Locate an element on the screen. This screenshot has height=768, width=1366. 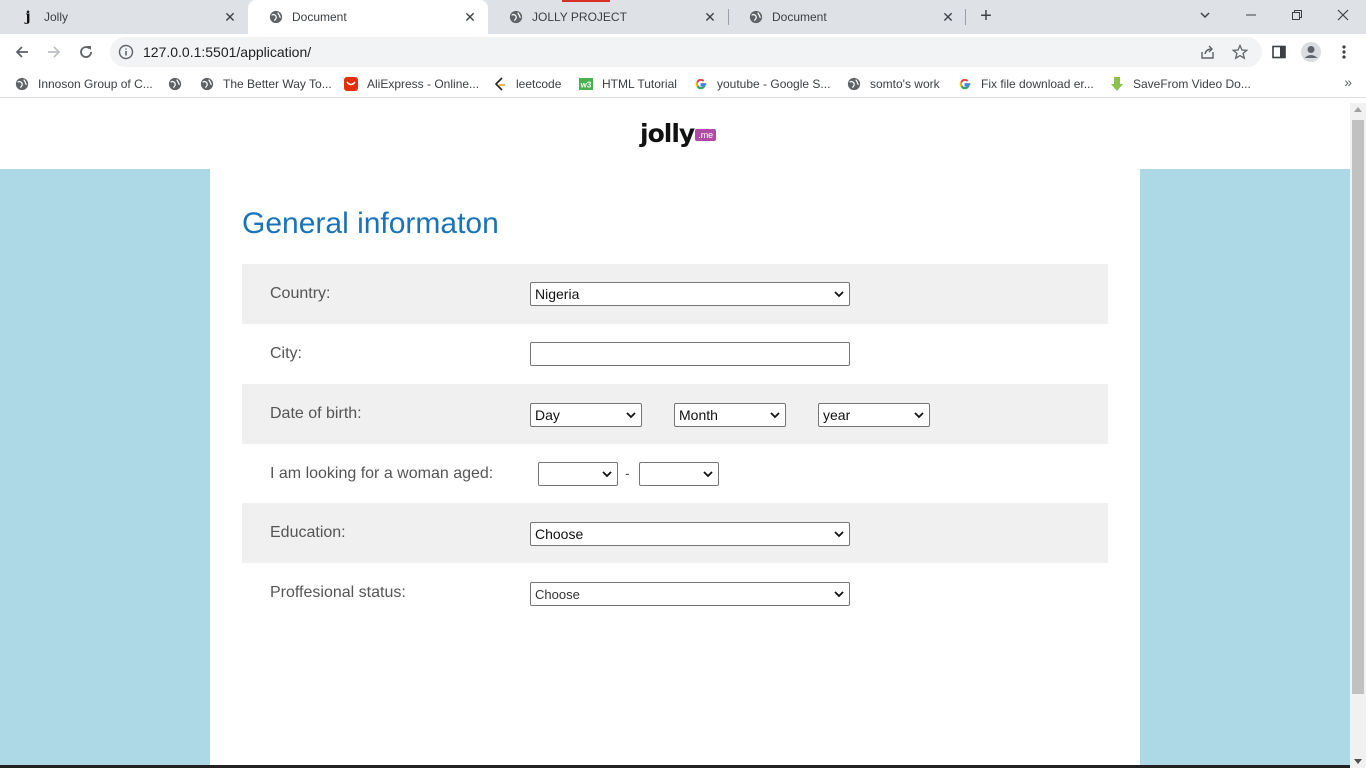
tab-jolly-project: JOLLY PROJECT ✕ is located at coordinates (608, 17).